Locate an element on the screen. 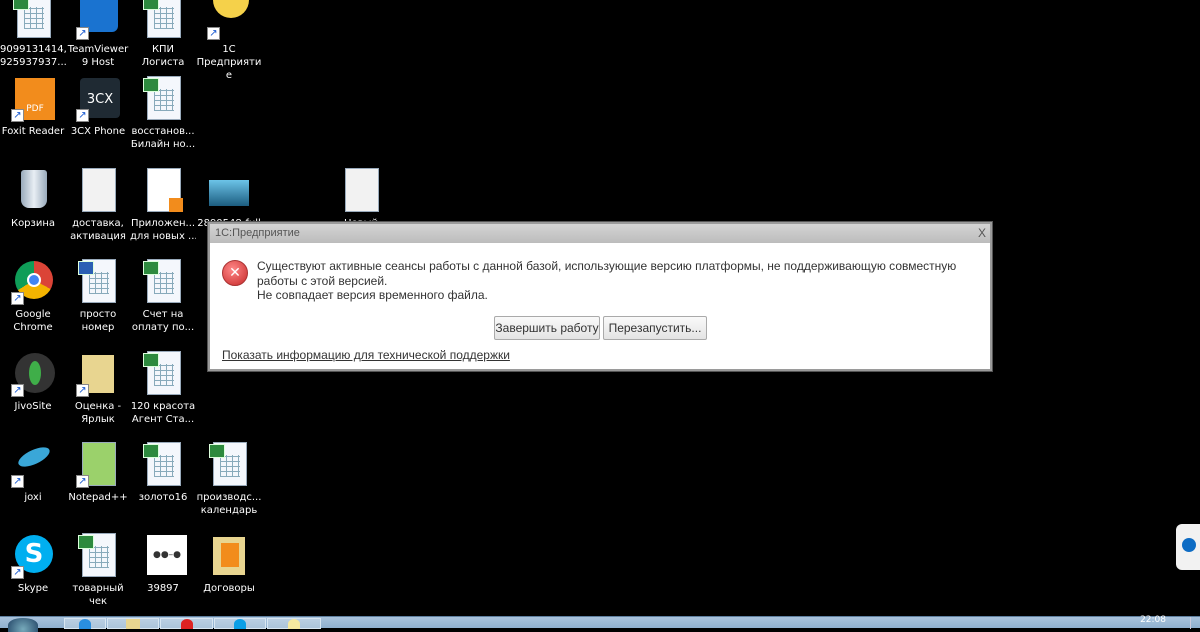 This screenshot has height=632, width=1200. desktop-icon: ↗ TeamViewer 9 Host is located at coordinates (98, 34).